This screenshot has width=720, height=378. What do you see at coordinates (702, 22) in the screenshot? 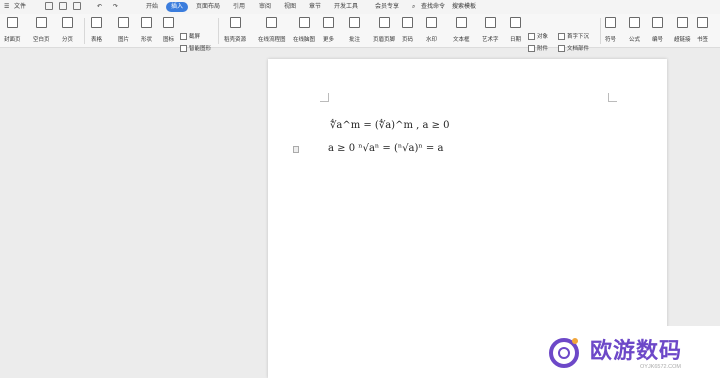
I see `bookmark-icon` at bounding box center [702, 22].